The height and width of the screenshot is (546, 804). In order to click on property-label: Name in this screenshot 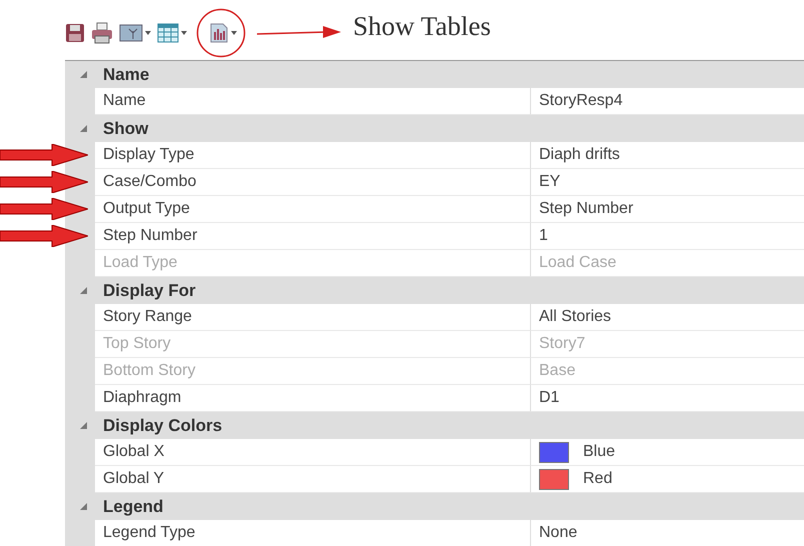, I will do `click(312, 101)`.